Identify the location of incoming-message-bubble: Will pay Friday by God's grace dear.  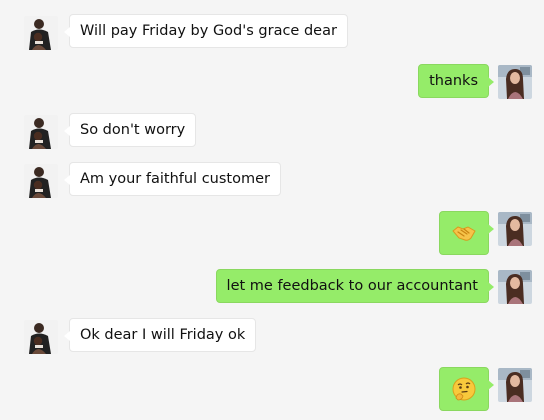
(206, 31).